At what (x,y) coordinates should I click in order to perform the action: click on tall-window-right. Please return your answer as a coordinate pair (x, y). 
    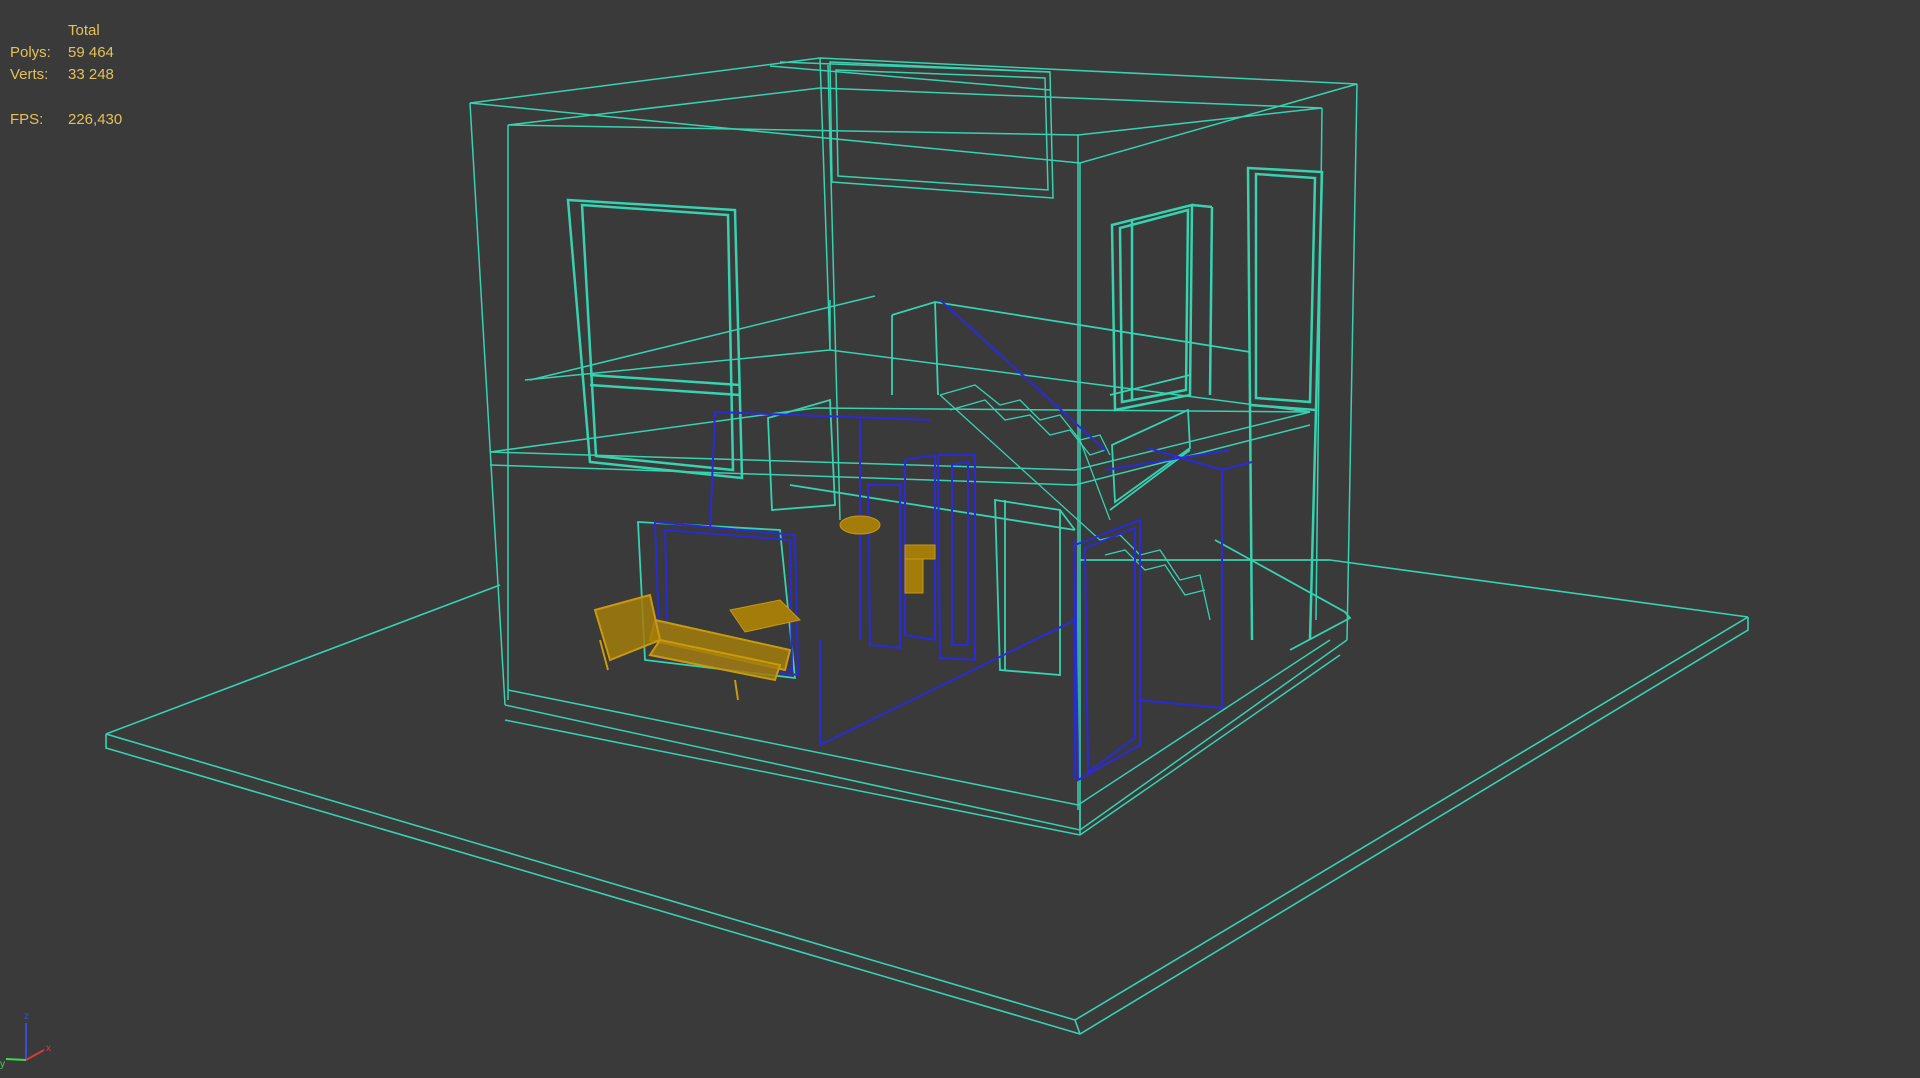
    Looking at the image, I should click on (1285, 403).